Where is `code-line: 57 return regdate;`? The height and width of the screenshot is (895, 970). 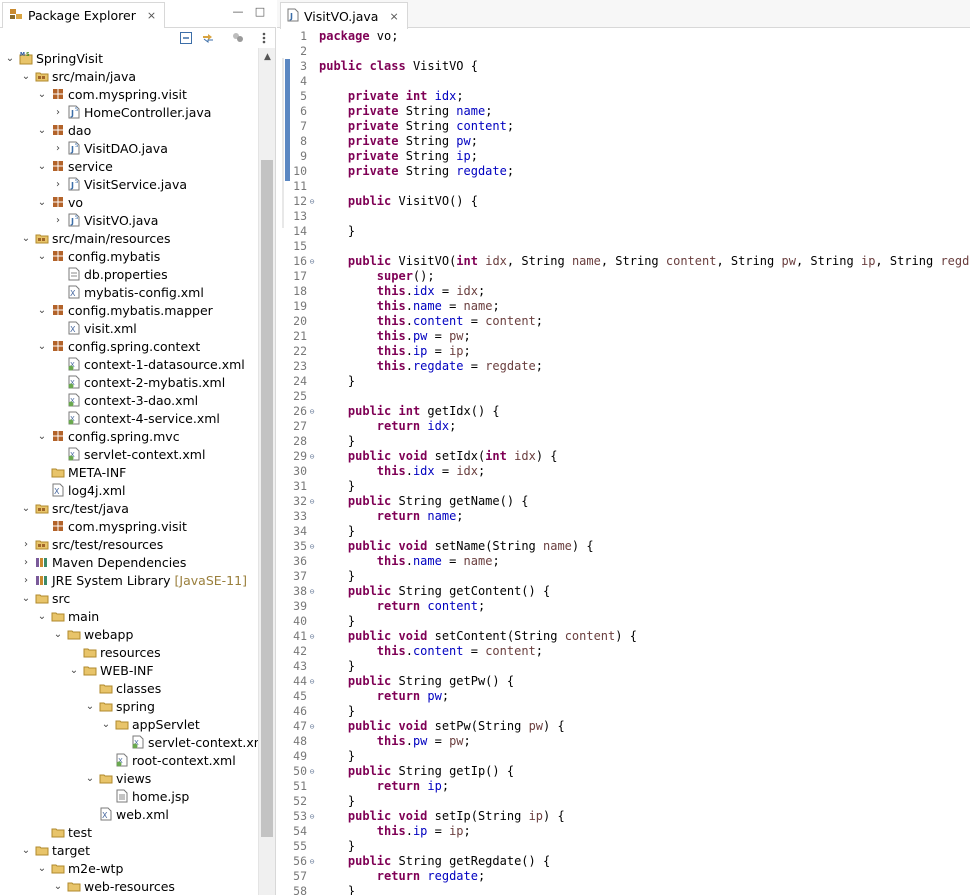
code-line: 57 return regdate; is located at coordinates (623, 876).